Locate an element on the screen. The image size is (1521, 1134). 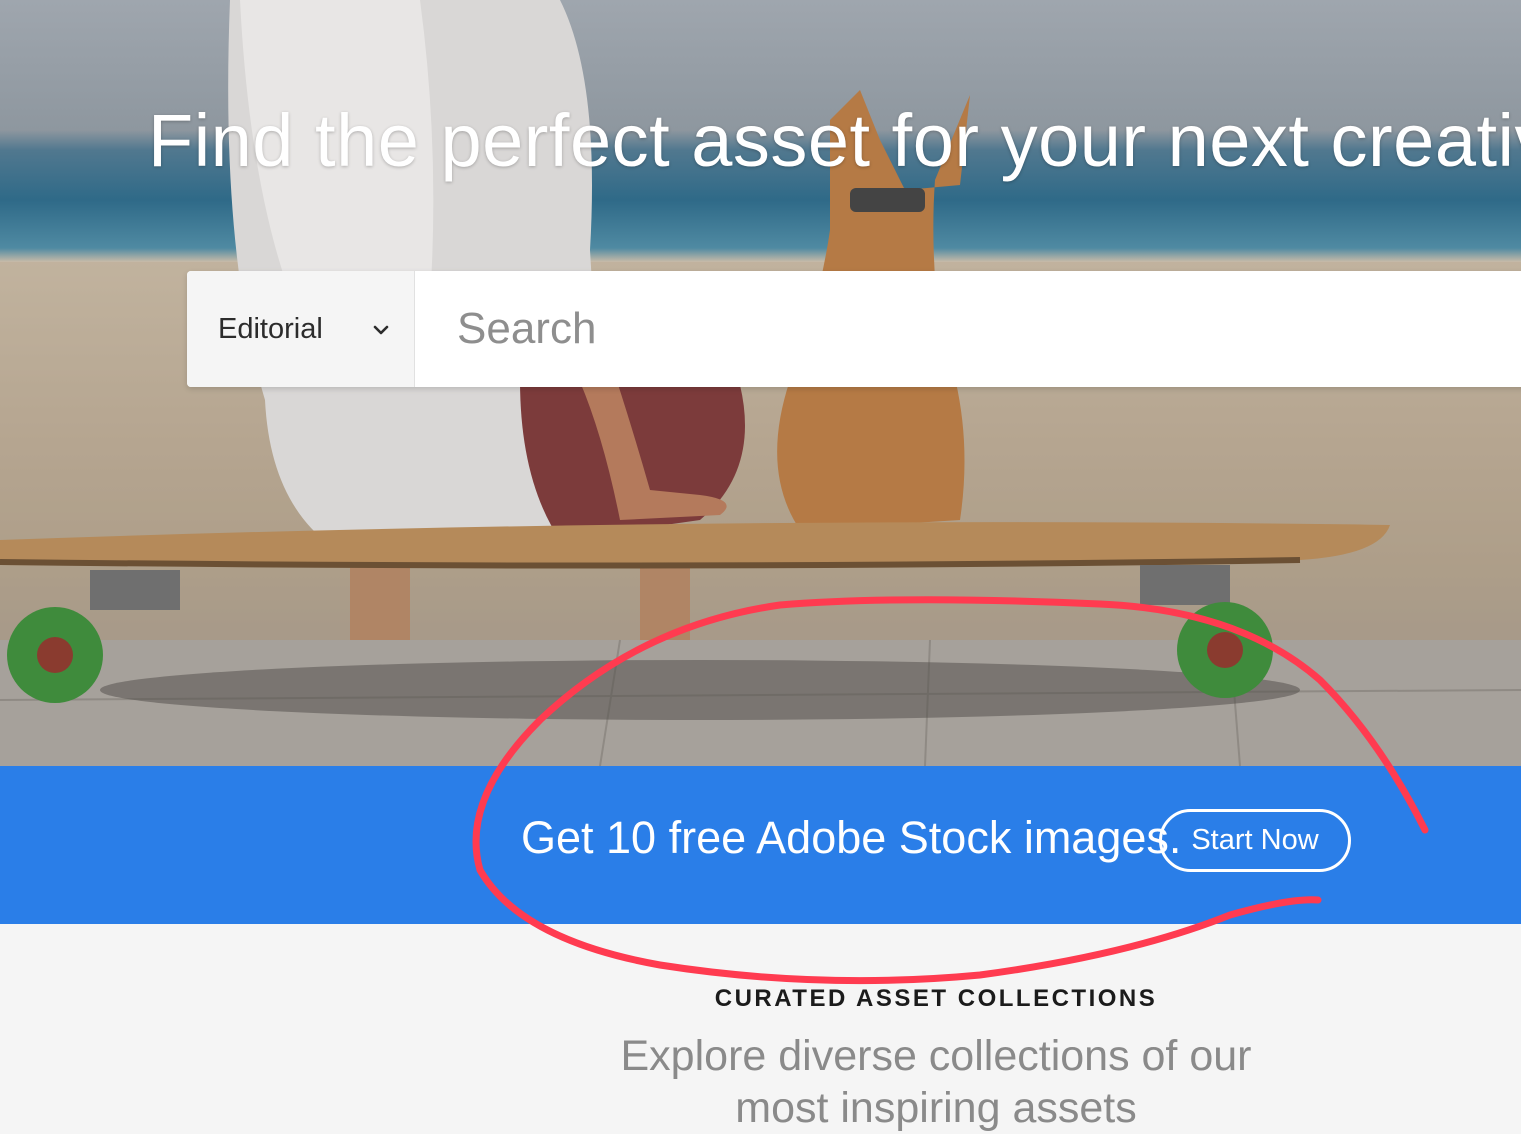
collections-subtitle-line-2: most inspiring assets is located at coordinates (936, 1108).